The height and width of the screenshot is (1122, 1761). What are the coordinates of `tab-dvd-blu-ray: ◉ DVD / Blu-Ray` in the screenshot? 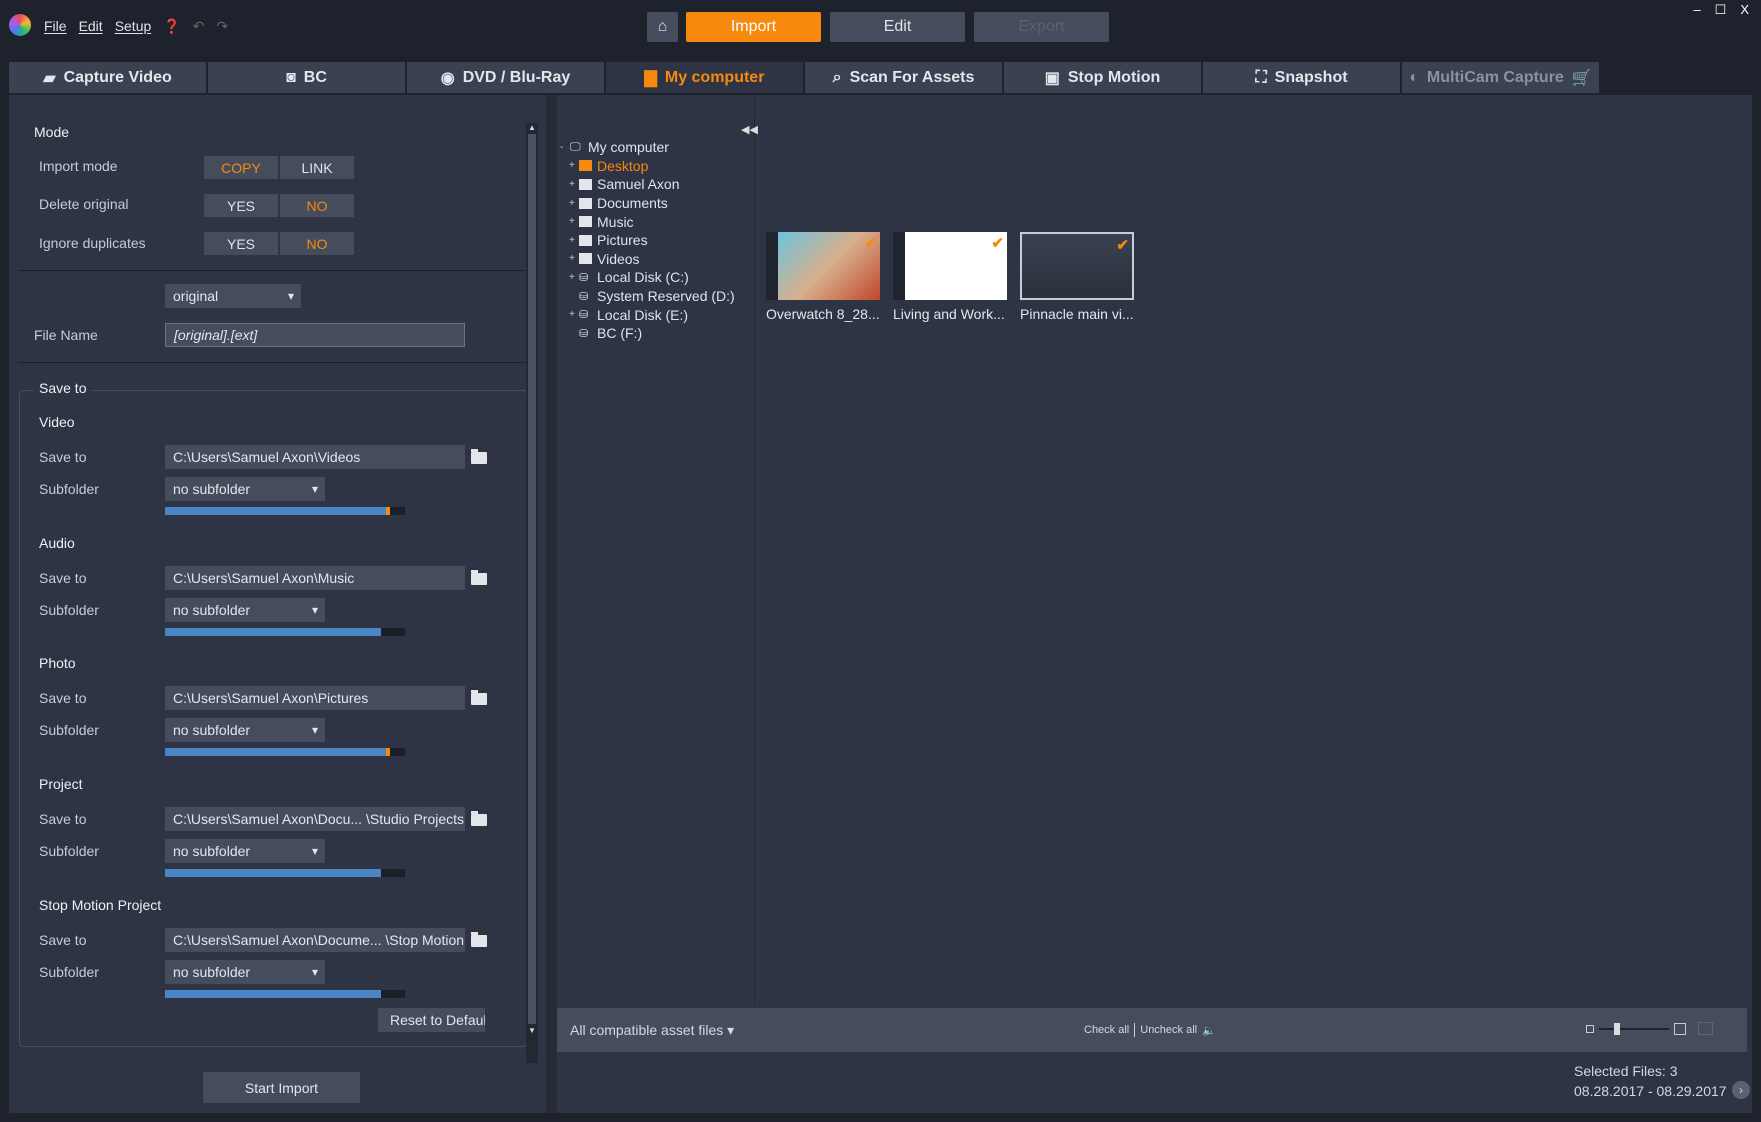 It's located at (505, 77).